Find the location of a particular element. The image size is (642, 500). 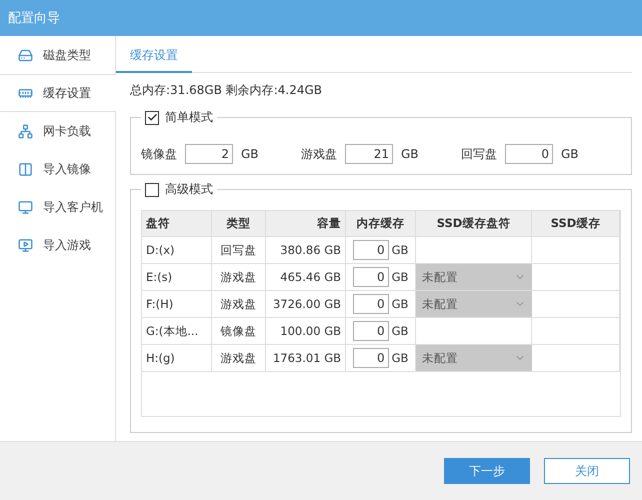

column-header: SSD缓存盘符 is located at coordinates (474, 224).